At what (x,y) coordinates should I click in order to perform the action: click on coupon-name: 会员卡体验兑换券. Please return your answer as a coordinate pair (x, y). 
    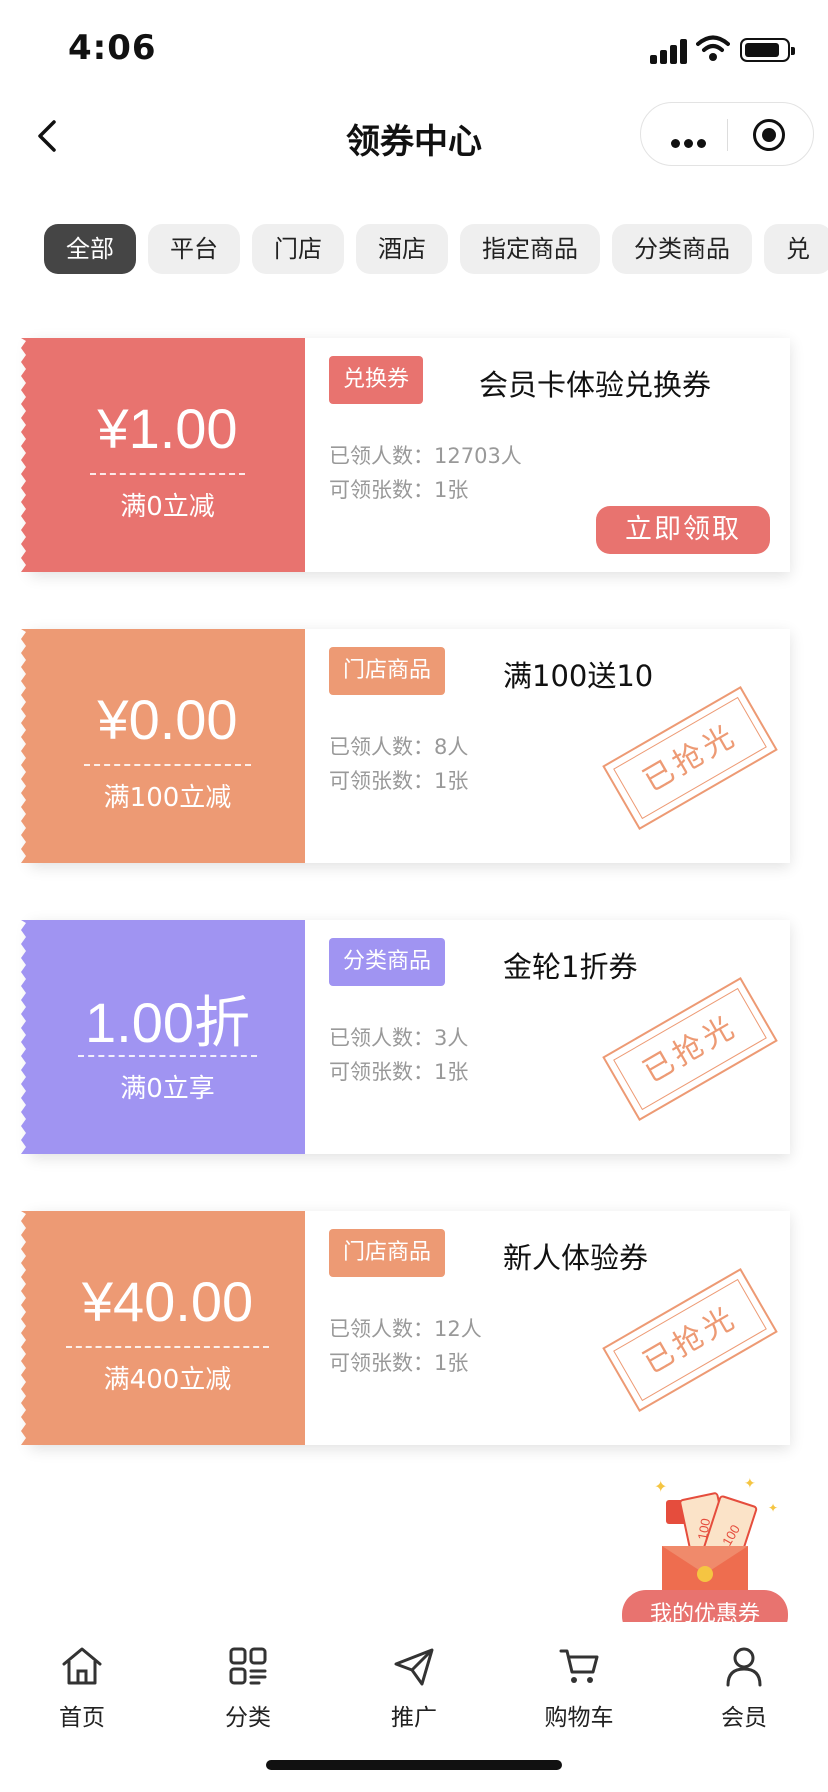
    Looking at the image, I should click on (595, 385).